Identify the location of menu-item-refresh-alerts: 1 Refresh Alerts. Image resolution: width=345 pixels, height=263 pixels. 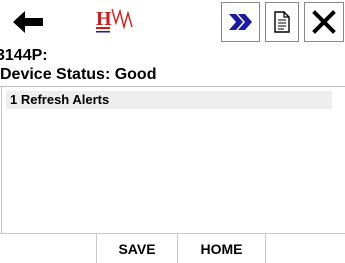
(169, 100).